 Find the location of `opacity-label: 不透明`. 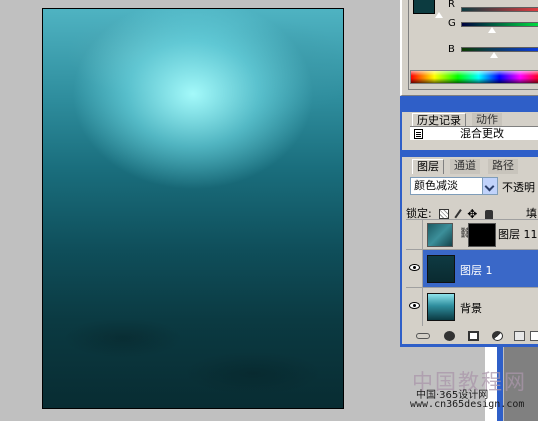

opacity-label: 不透明 is located at coordinates (518, 187).